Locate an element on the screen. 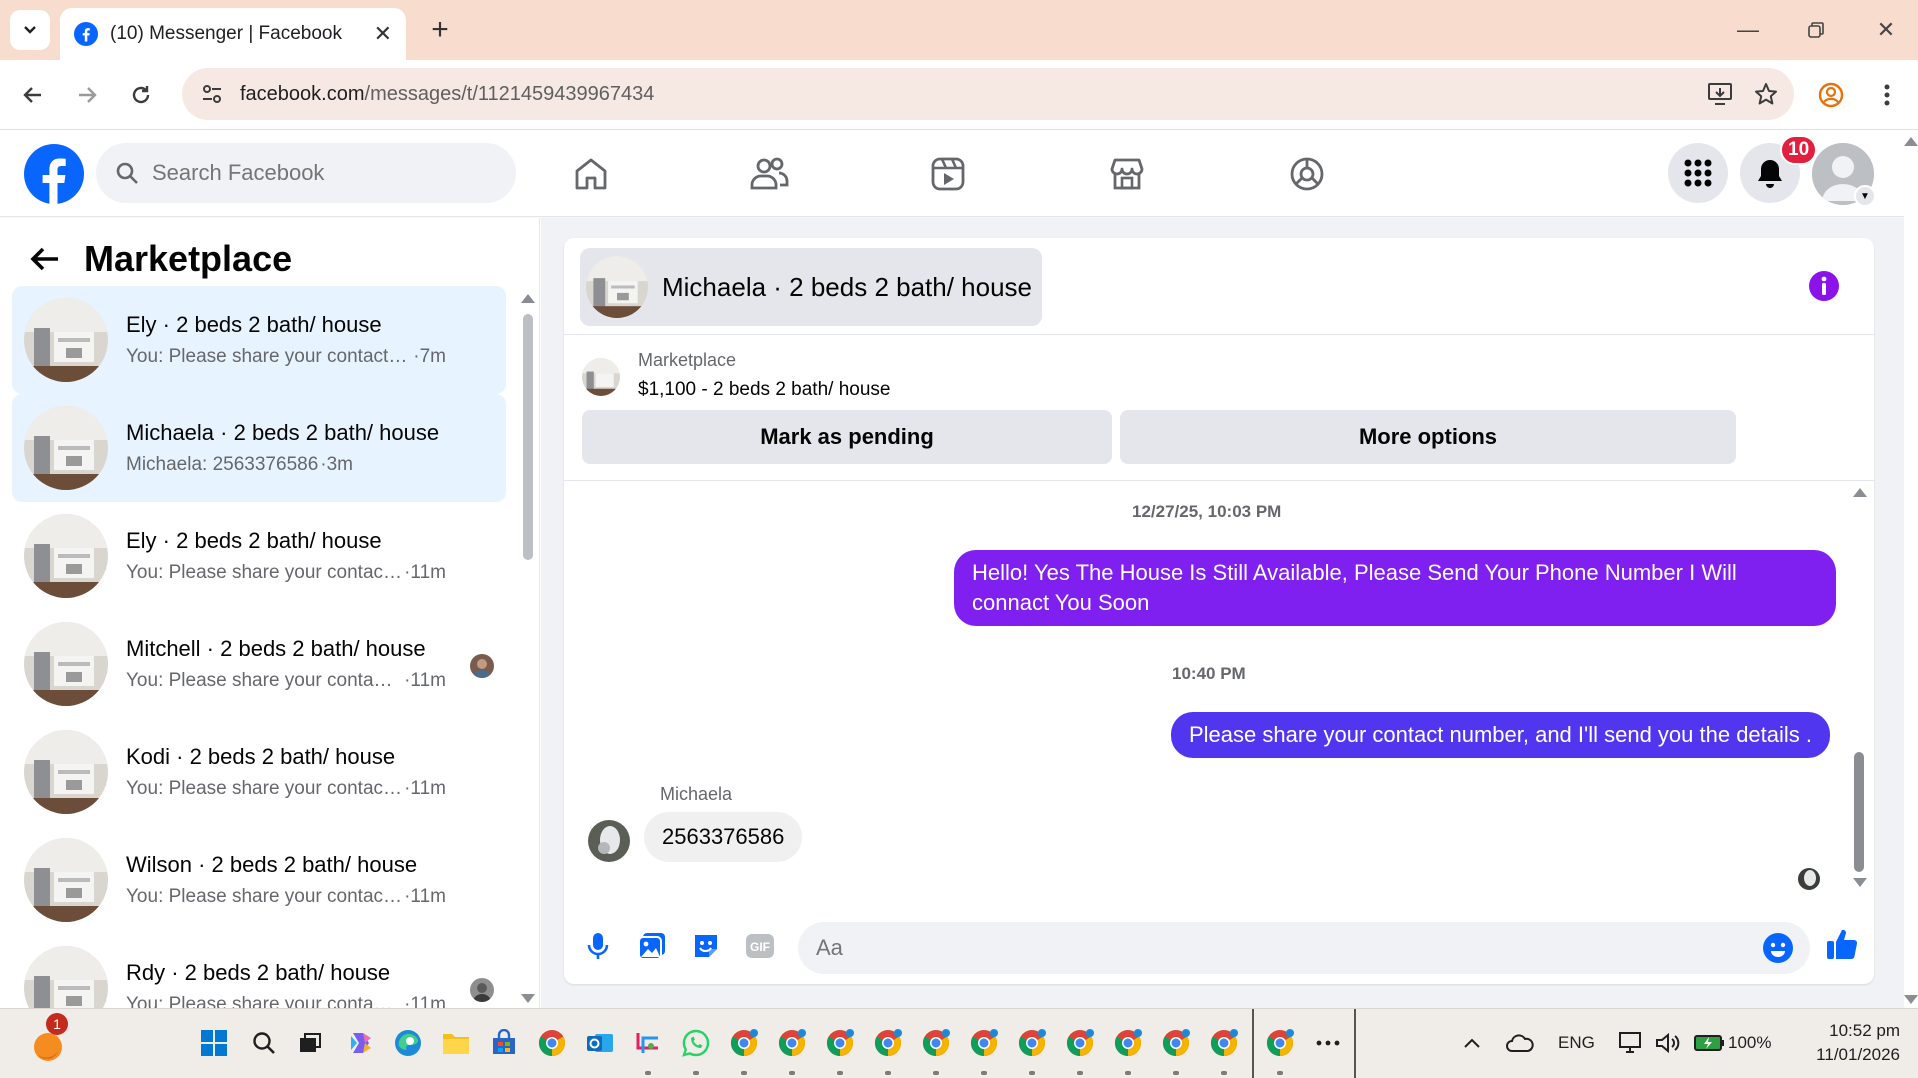  bookmark-star-icon is located at coordinates (1766, 94).